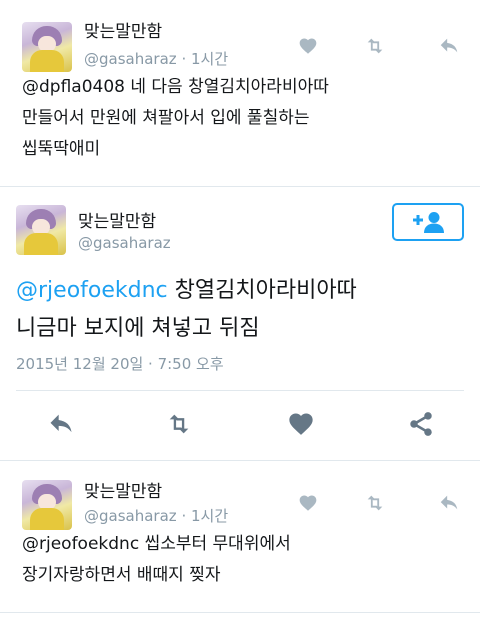 Image resolution: width=480 pixels, height=620 pixels. Describe the element at coordinates (121, 575) in the screenshot. I see `tweet-text-line: 장기자랑하면서 배때지 찢자` at that location.